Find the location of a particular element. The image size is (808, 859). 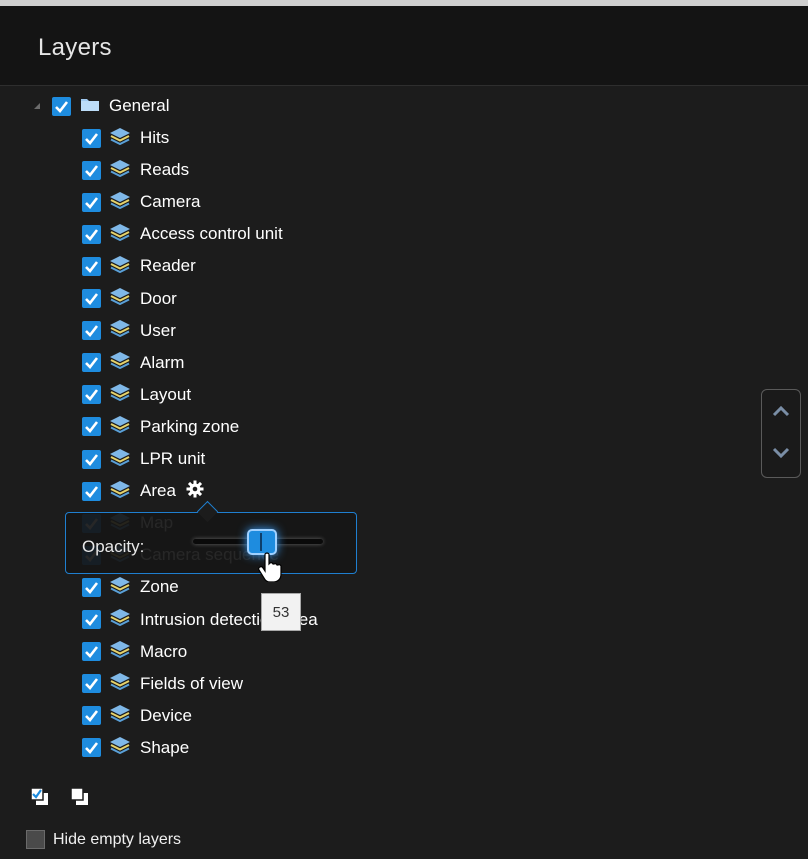

layer-row: User is located at coordinates (129, 331).